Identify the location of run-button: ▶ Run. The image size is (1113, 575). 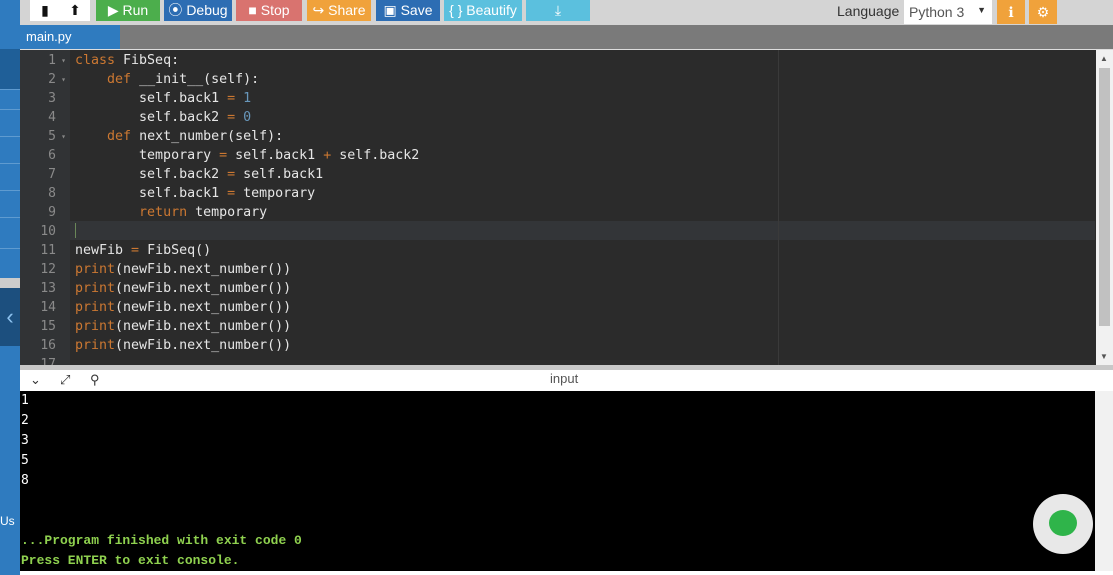
(128, 10).